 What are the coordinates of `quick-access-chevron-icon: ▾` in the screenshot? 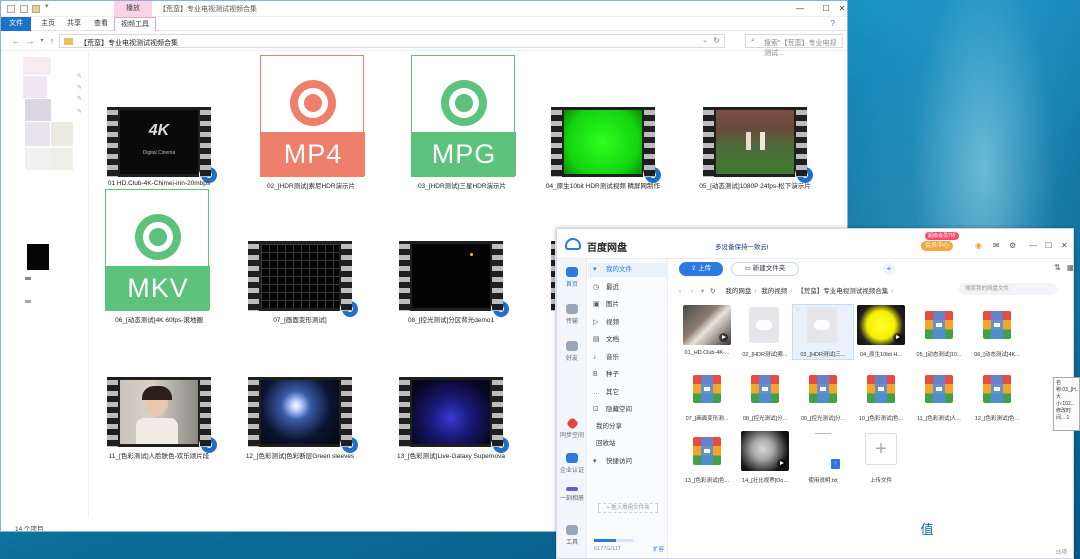 It's located at (49, 6).